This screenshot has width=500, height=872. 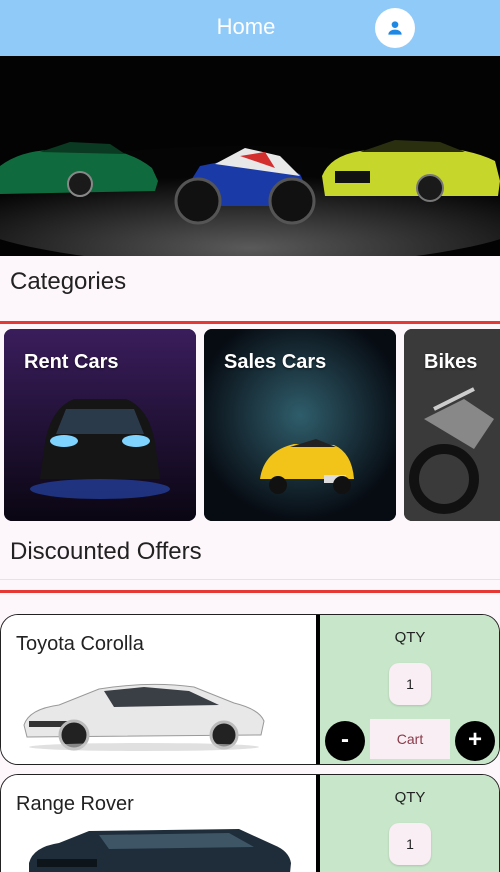 What do you see at coordinates (250, 579) in the screenshot?
I see `offers-divider-light` at bounding box center [250, 579].